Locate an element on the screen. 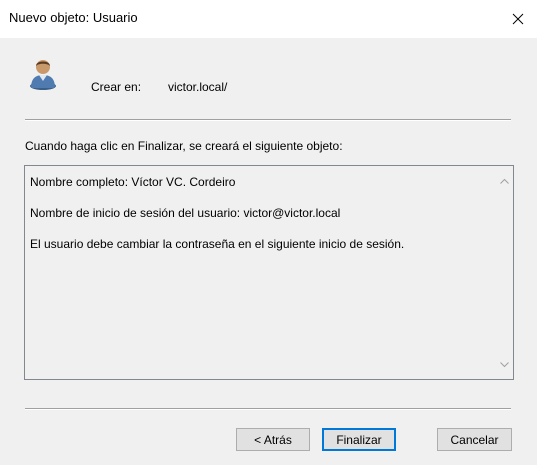  chevron-down-icon is located at coordinates (504, 364).